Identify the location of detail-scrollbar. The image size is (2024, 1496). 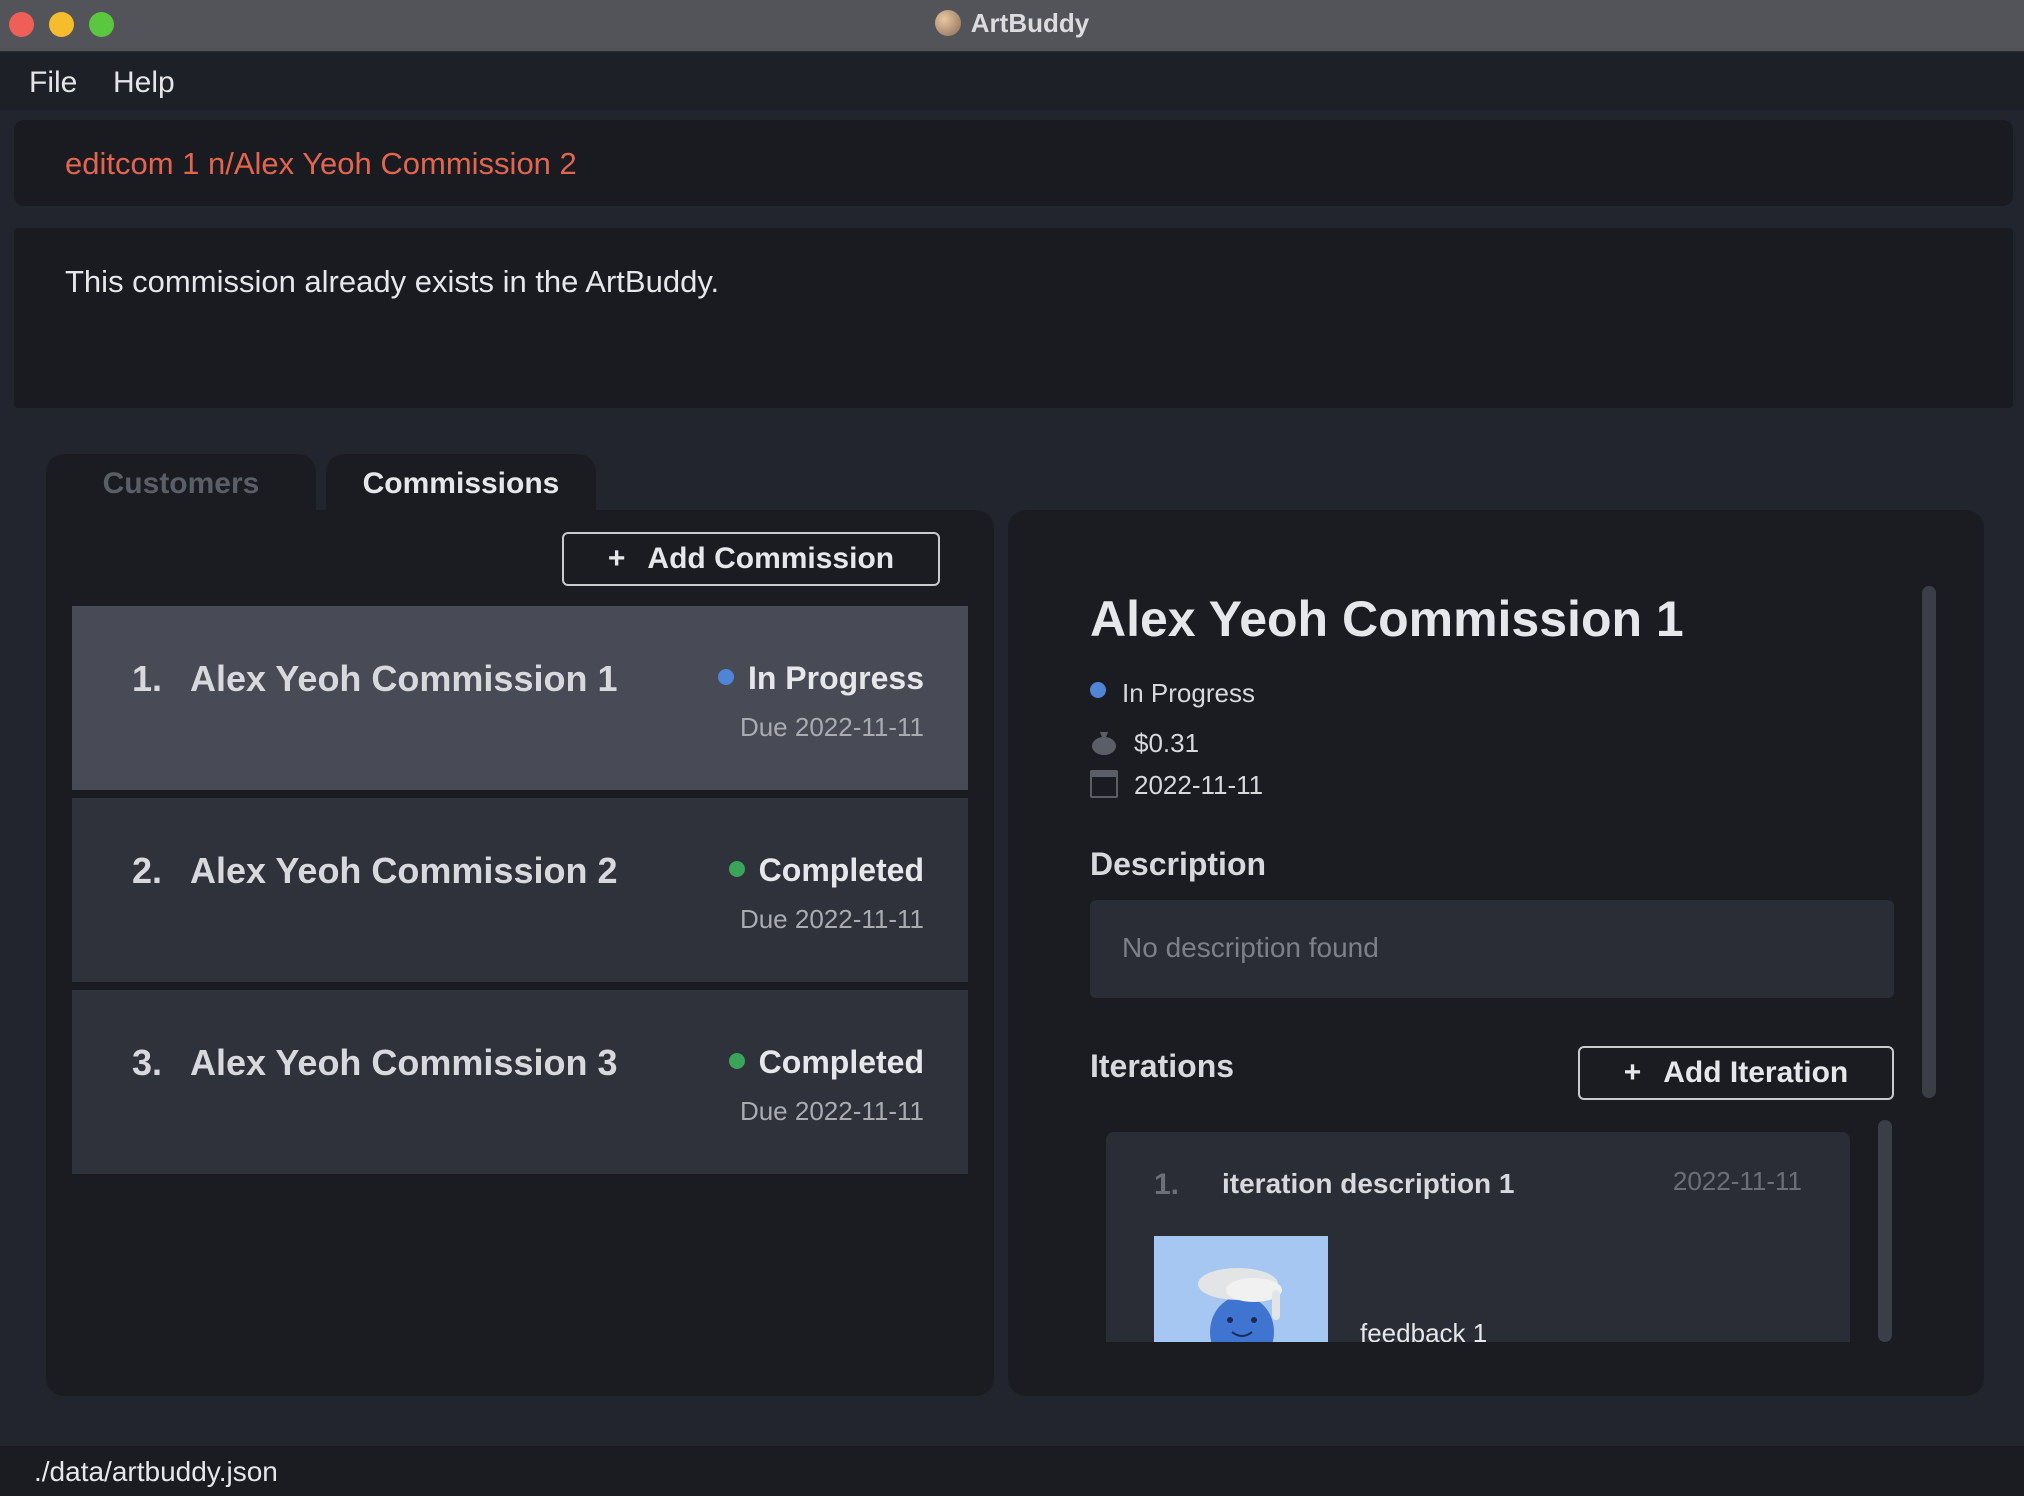
(1929, 842).